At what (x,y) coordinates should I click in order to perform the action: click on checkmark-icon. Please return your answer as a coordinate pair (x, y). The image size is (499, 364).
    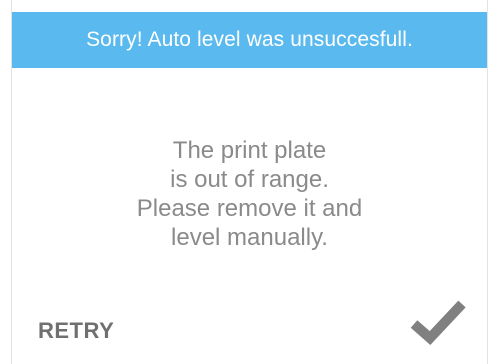
    Looking at the image, I should click on (438, 322).